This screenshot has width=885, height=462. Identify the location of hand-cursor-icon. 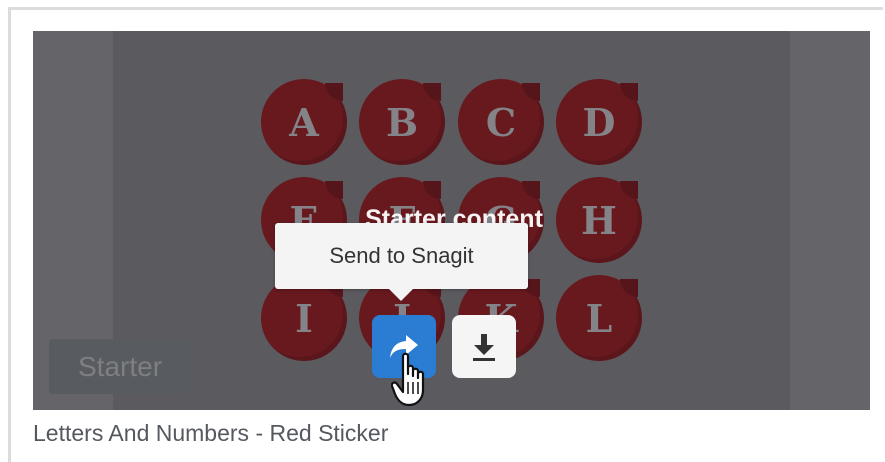
(408, 379).